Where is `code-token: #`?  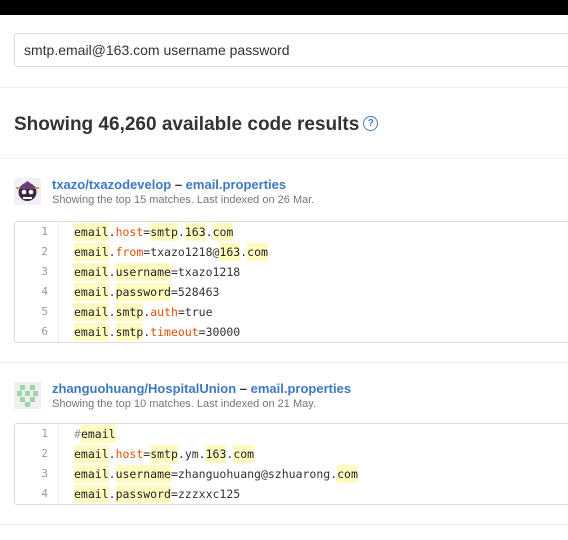 code-token: # is located at coordinates (77, 434).